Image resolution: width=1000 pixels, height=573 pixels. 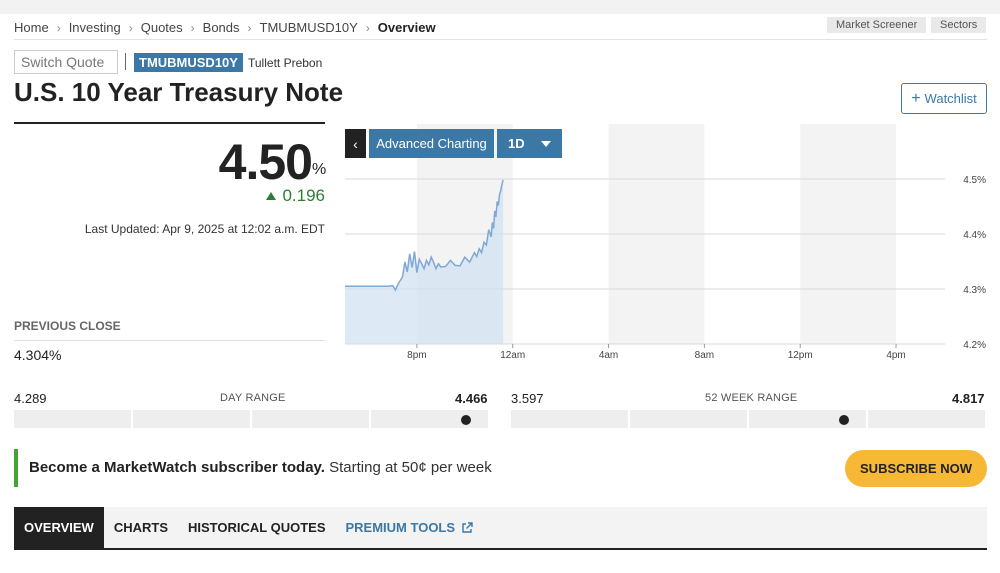 I want to click on y-tick-label: 4.2%, so click(x=974, y=345).